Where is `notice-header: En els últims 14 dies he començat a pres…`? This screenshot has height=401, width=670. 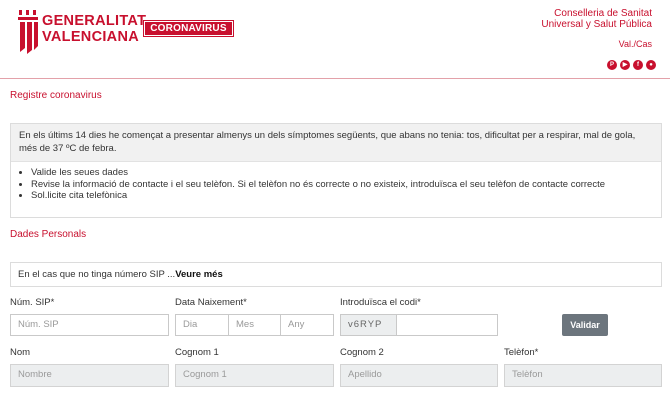
notice-header: En els últims 14 dies he començat a pres… is located at coordinates (336, 143).